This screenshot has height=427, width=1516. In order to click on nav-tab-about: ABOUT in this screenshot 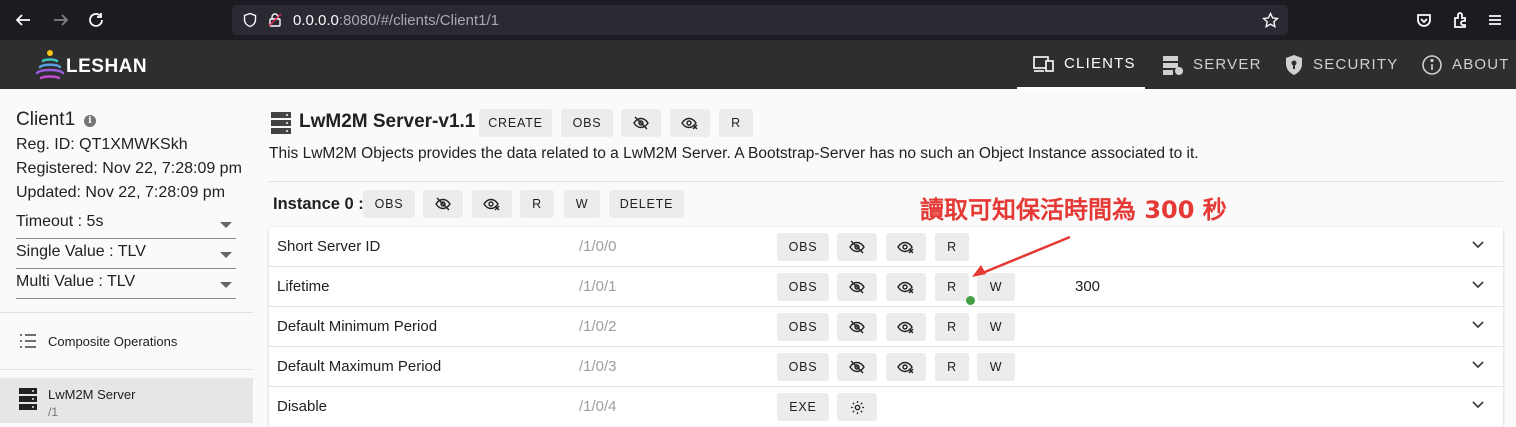, I will do `click(1465, 64)`.